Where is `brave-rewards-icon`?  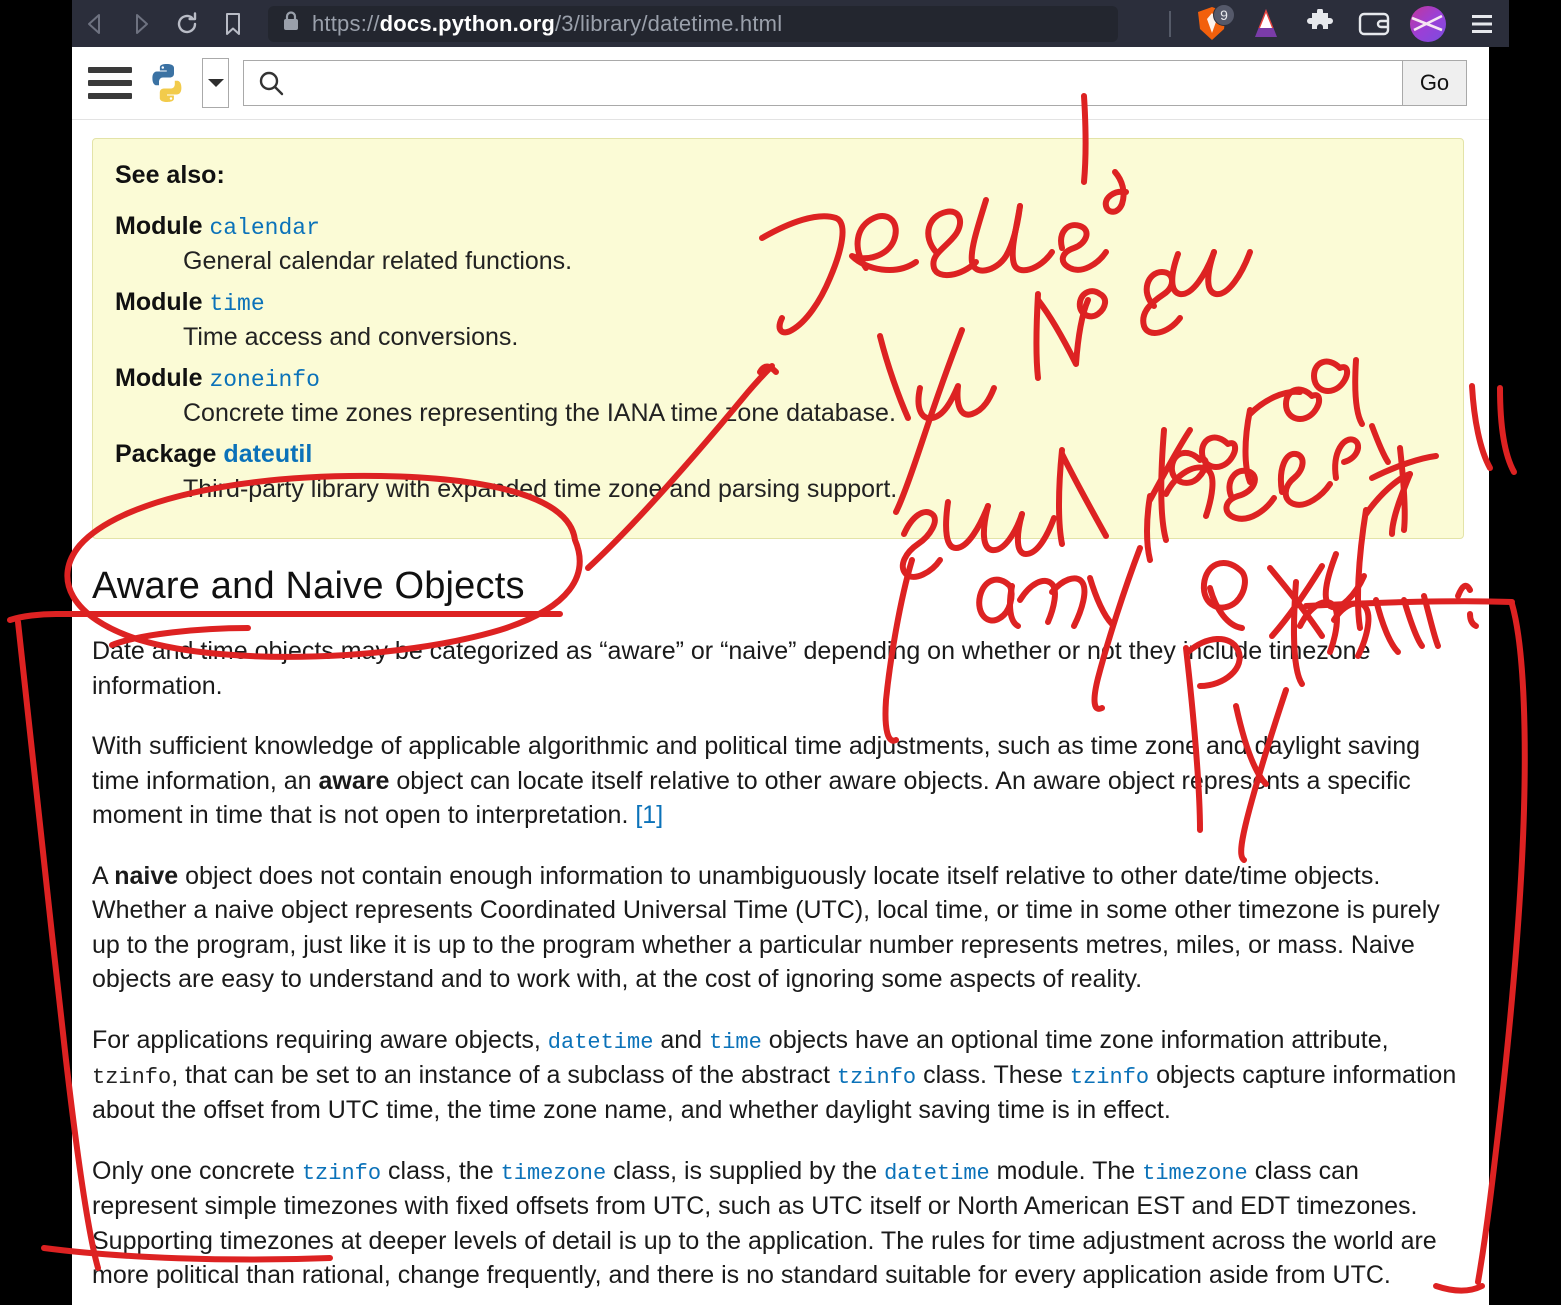 brave-rewards-icon is located at coordinates (1266, 23).